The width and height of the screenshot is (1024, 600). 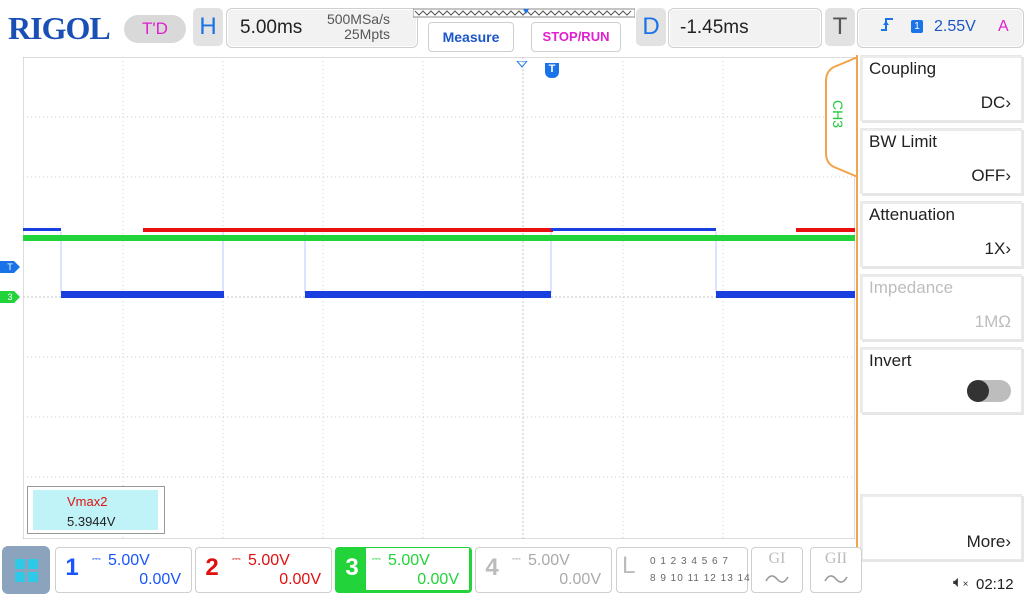 I want to click on rising-edge-icon, so click(x=887, y=26).